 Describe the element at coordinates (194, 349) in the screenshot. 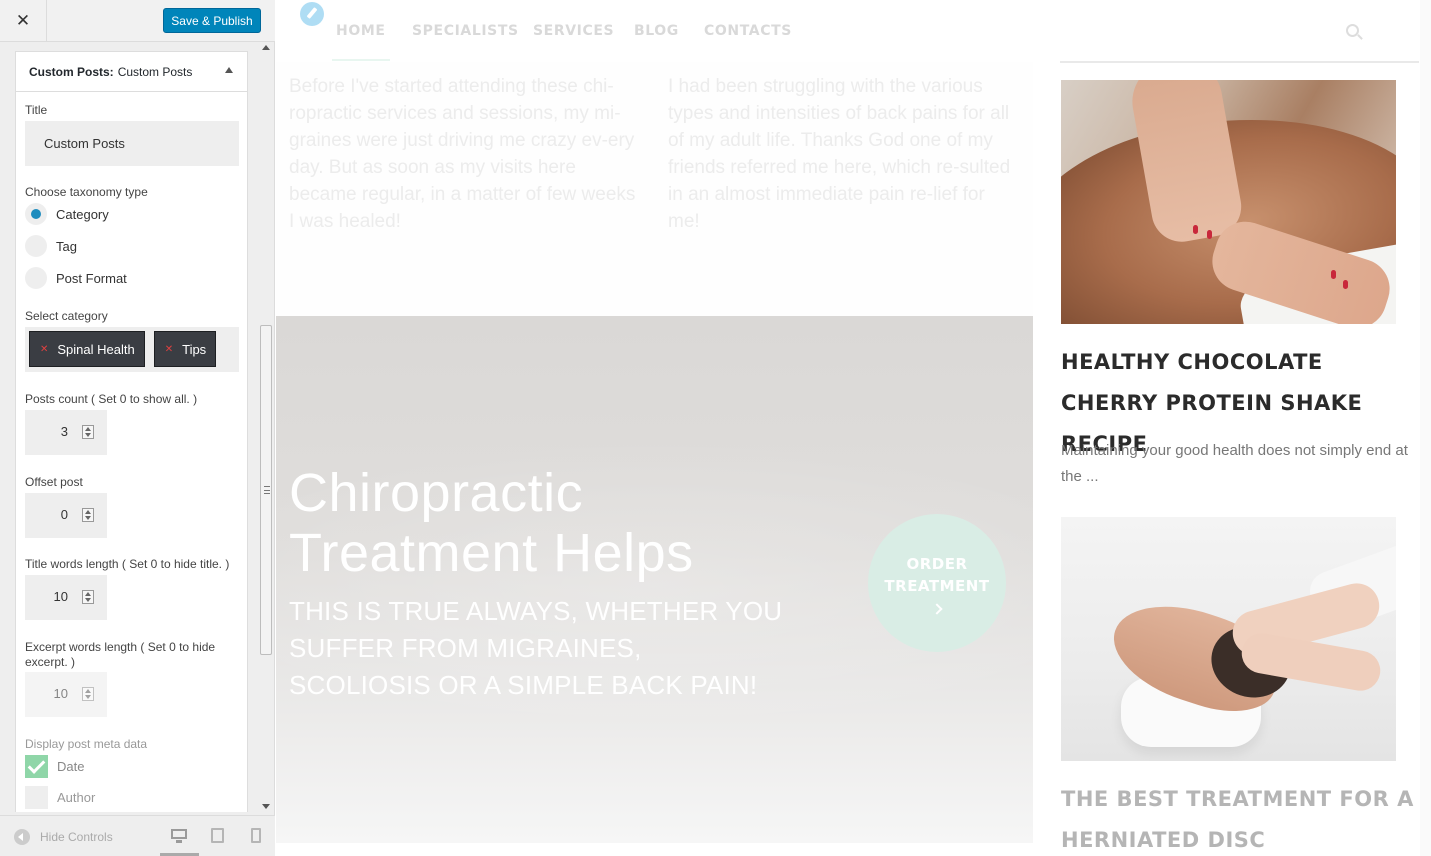

I see `tag-label: Tips` at that location.